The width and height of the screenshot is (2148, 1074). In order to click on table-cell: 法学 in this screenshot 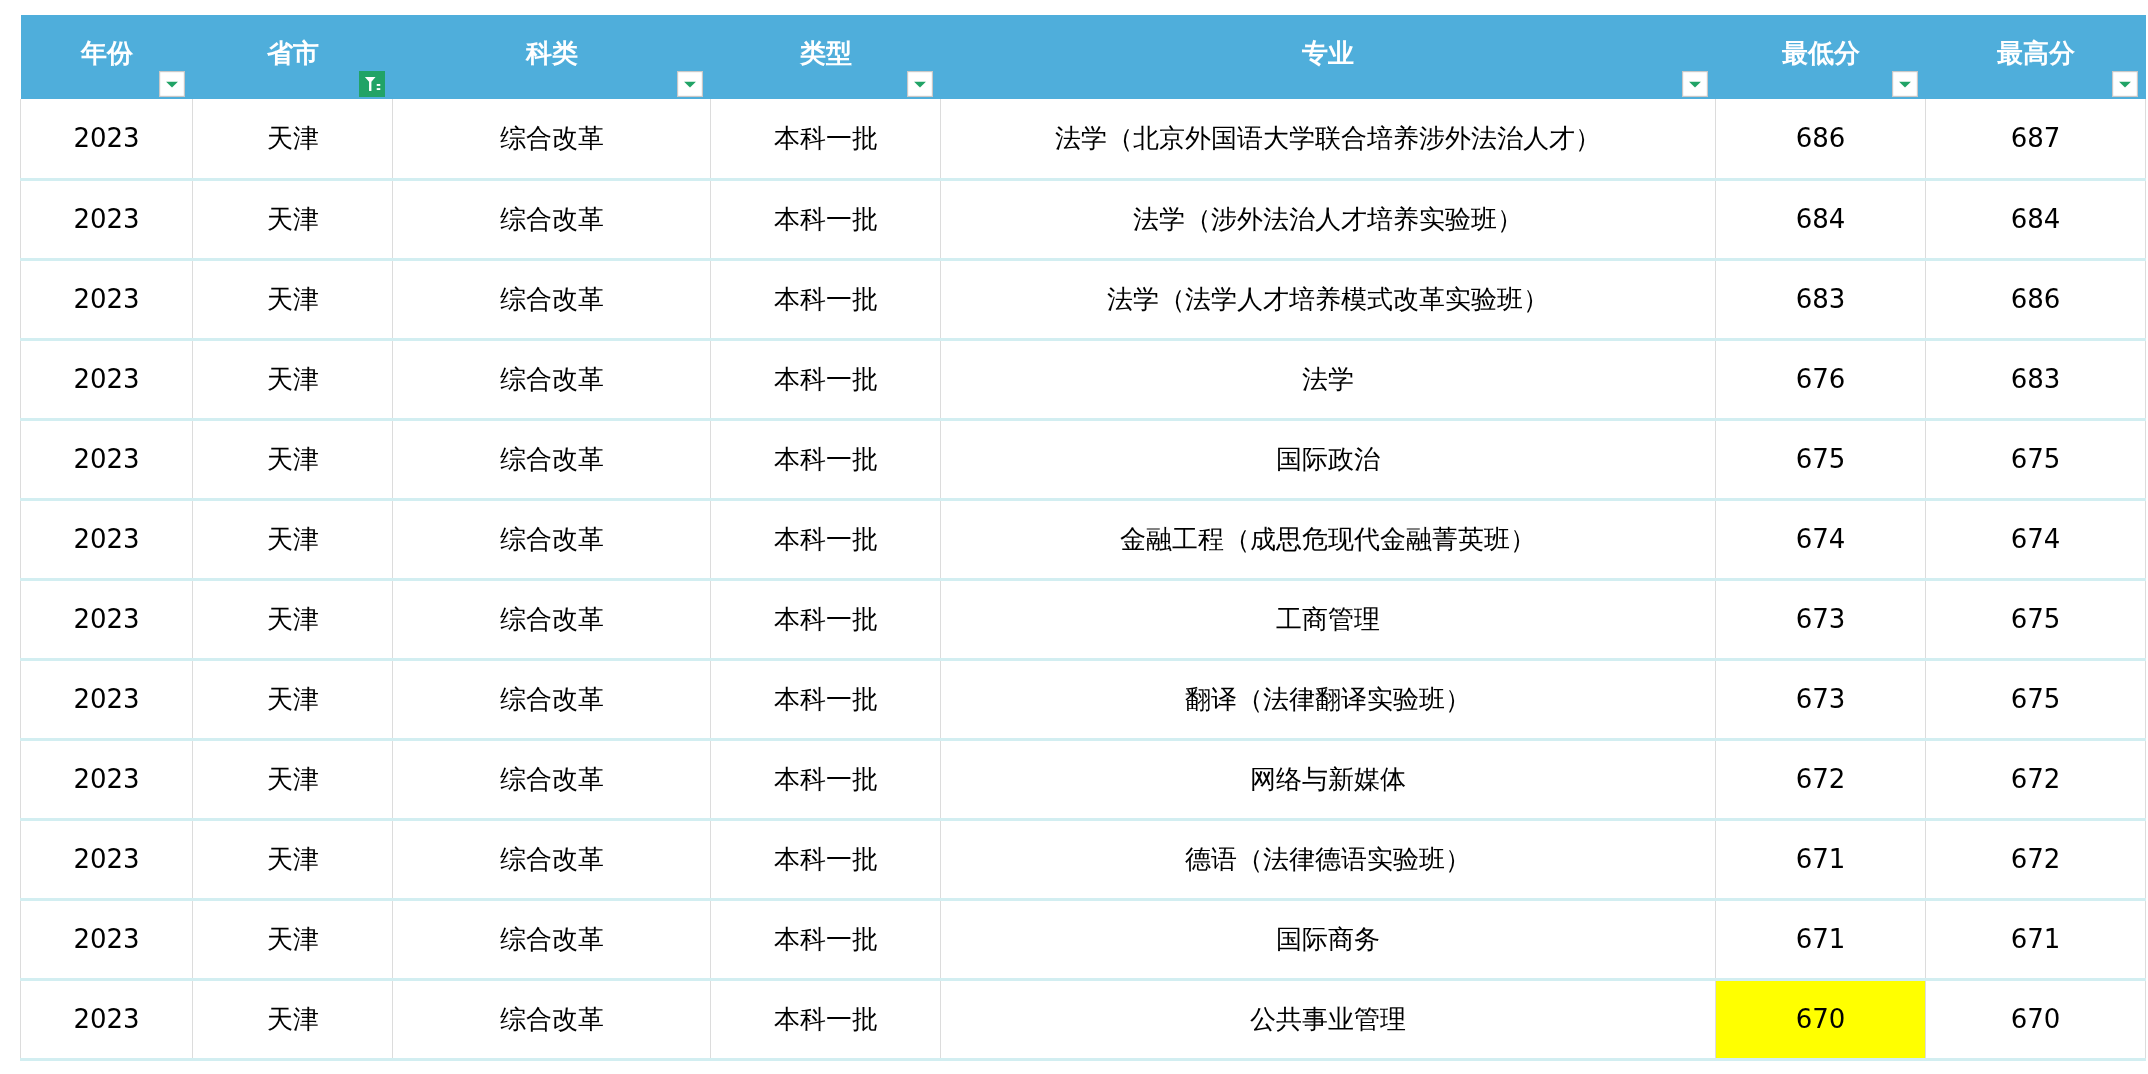, I will do `click(1328, 379)`.